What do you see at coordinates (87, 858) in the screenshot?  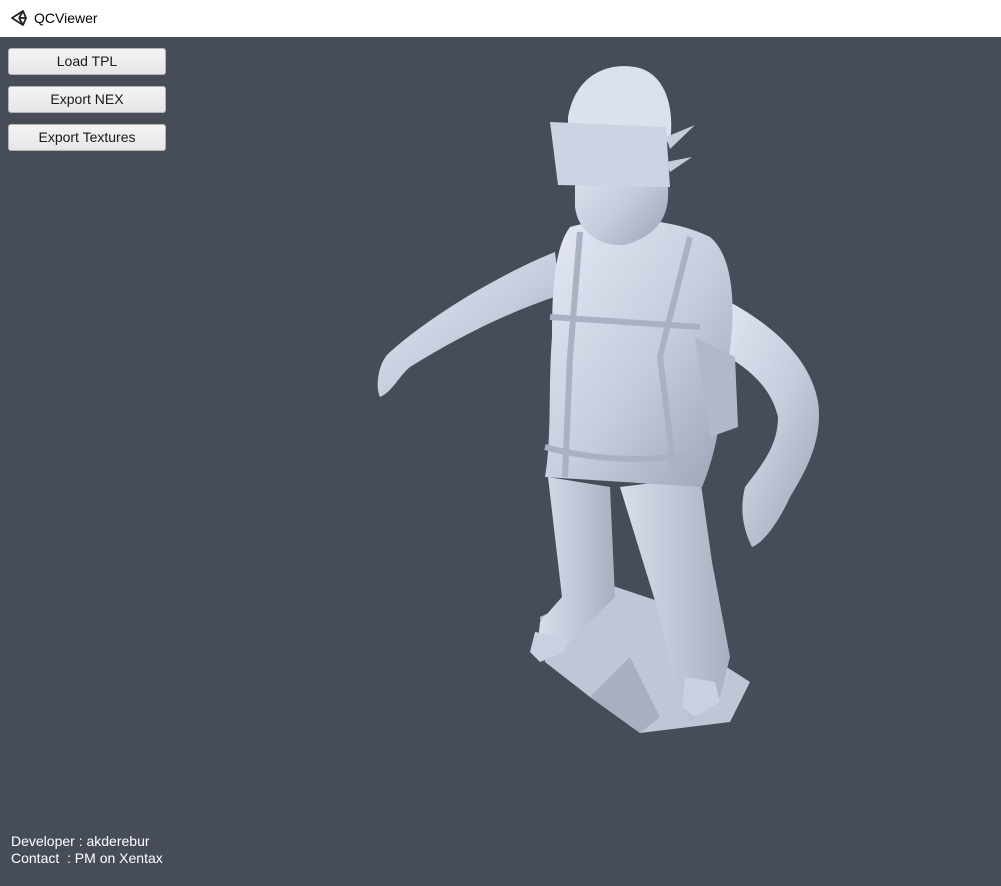 I see `contact-credit: Contact : PM on Xentax` at bounding box center [87, 858].